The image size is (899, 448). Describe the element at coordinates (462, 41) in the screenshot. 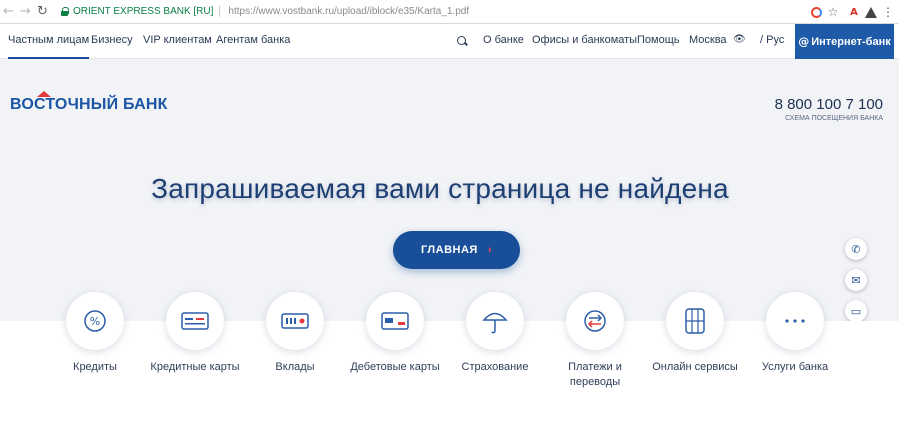

I see `search-icon` at that location.